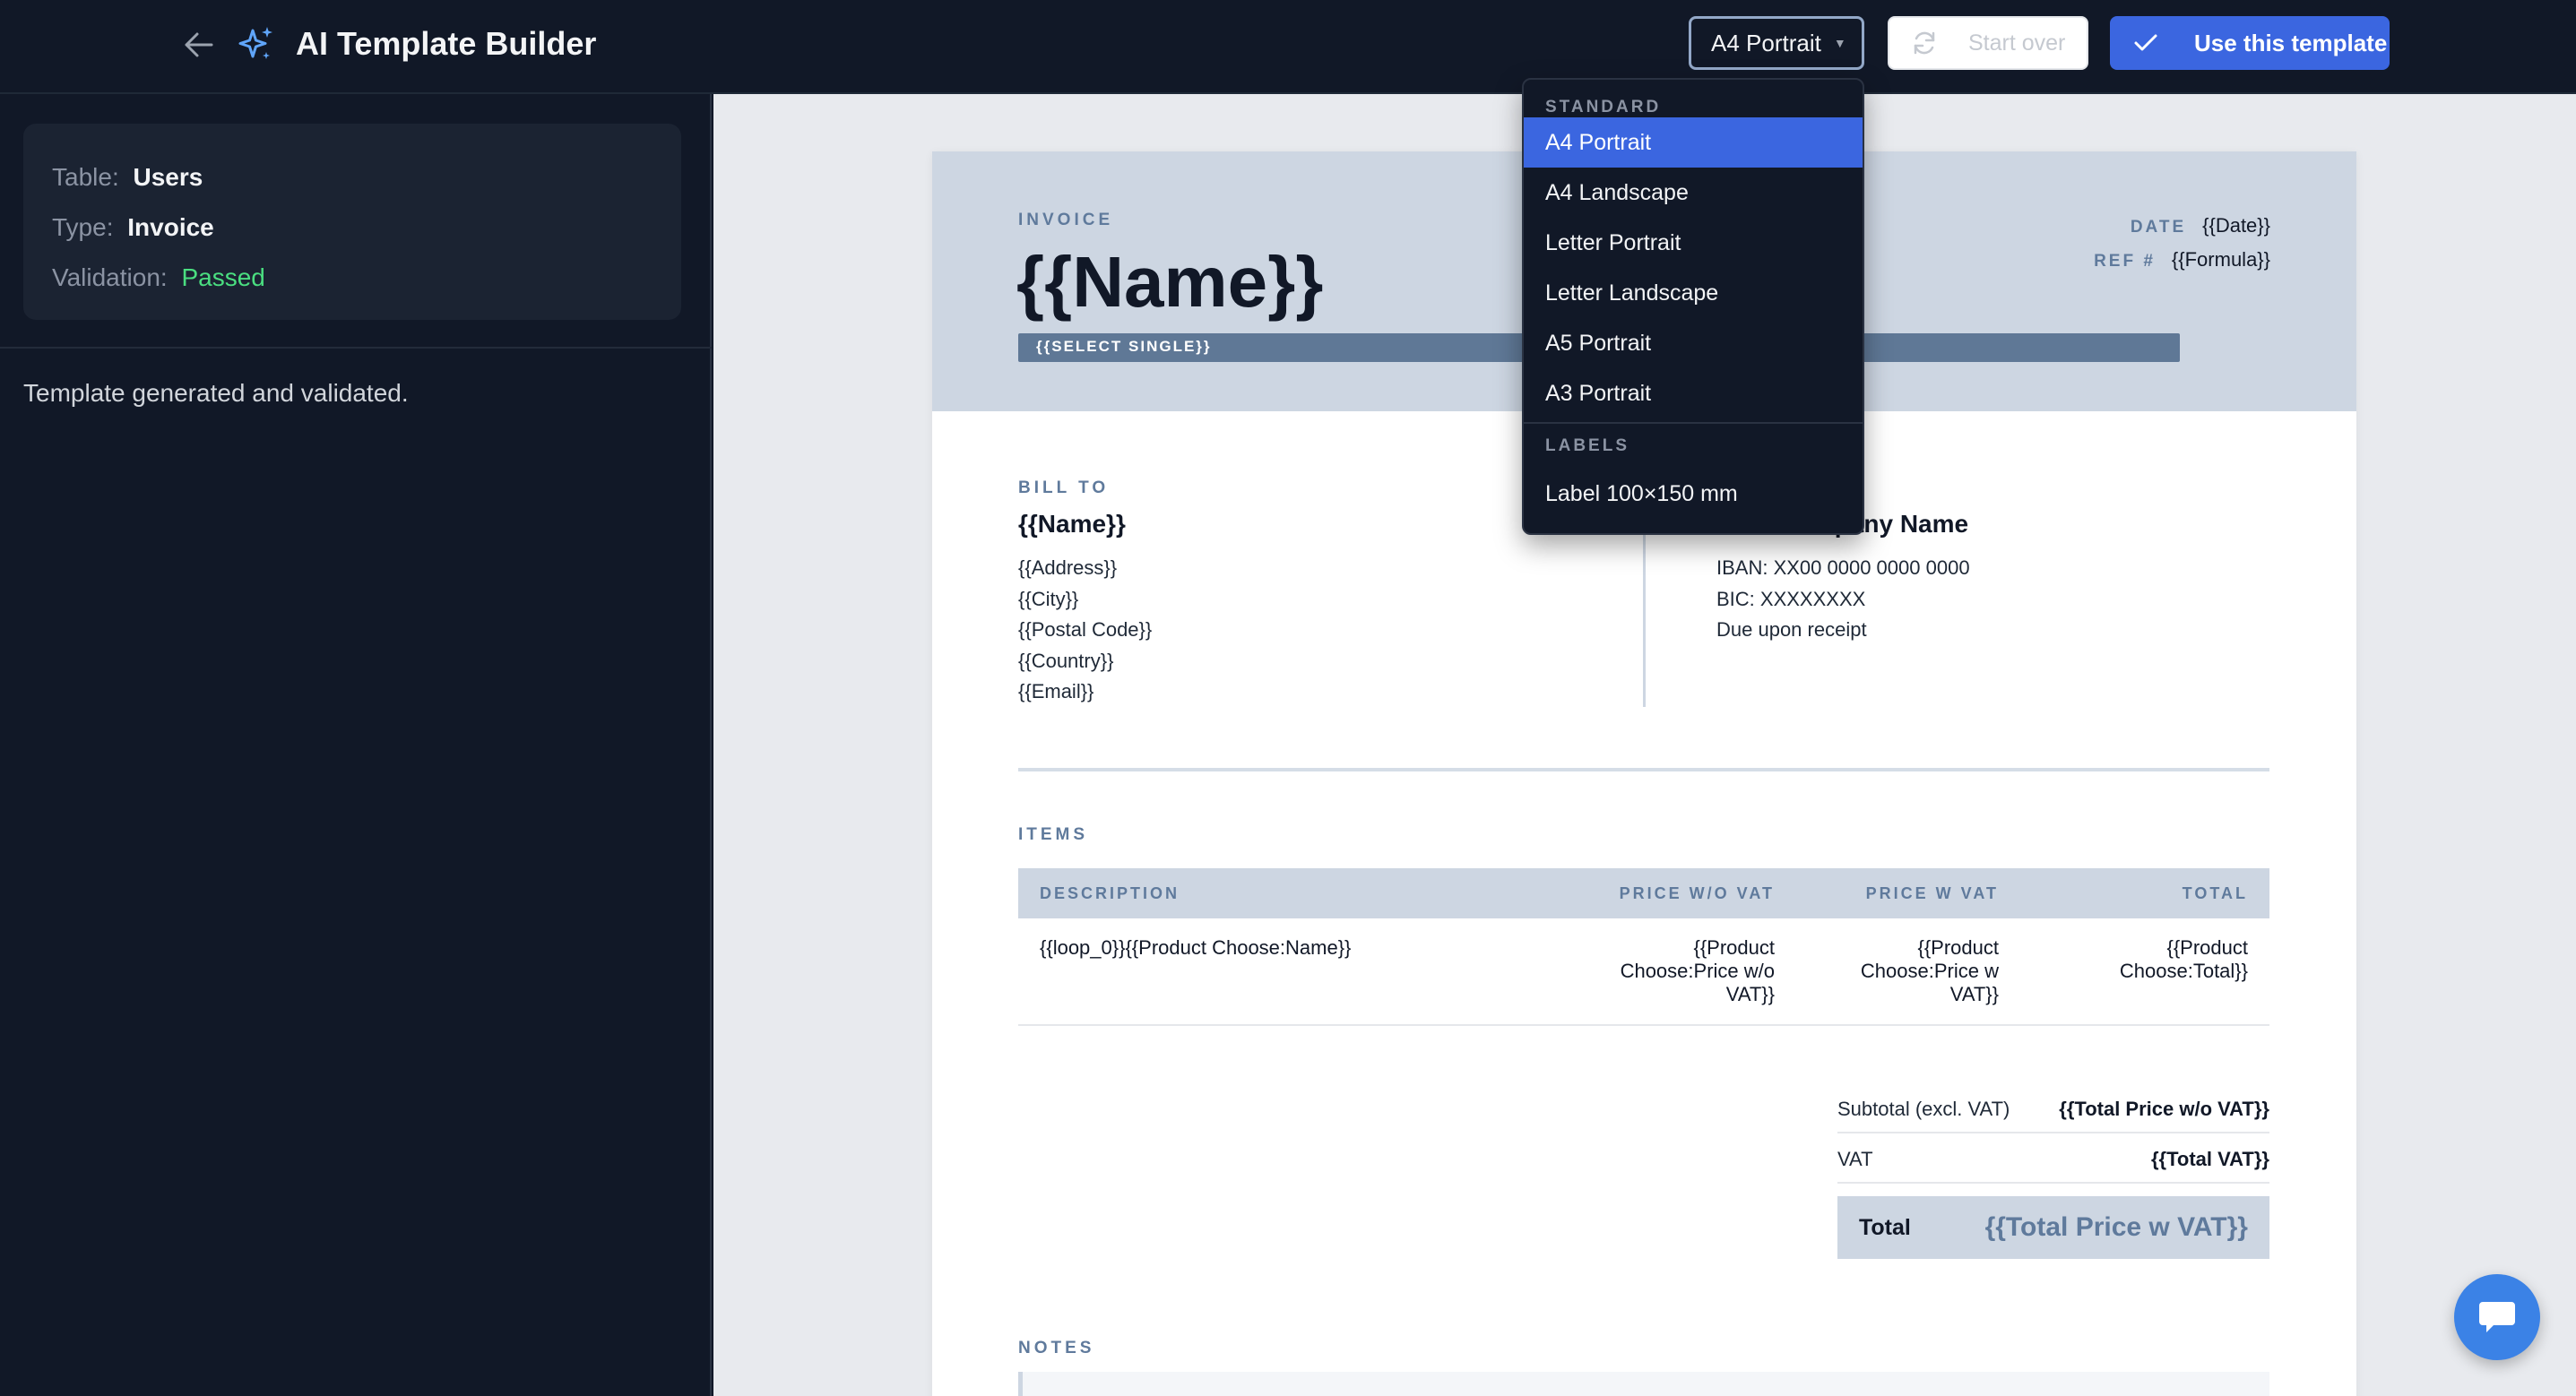 This screenshot has width=2576, height=1396. I want to click on info-row-table: Table: Users, so click(352, 178).